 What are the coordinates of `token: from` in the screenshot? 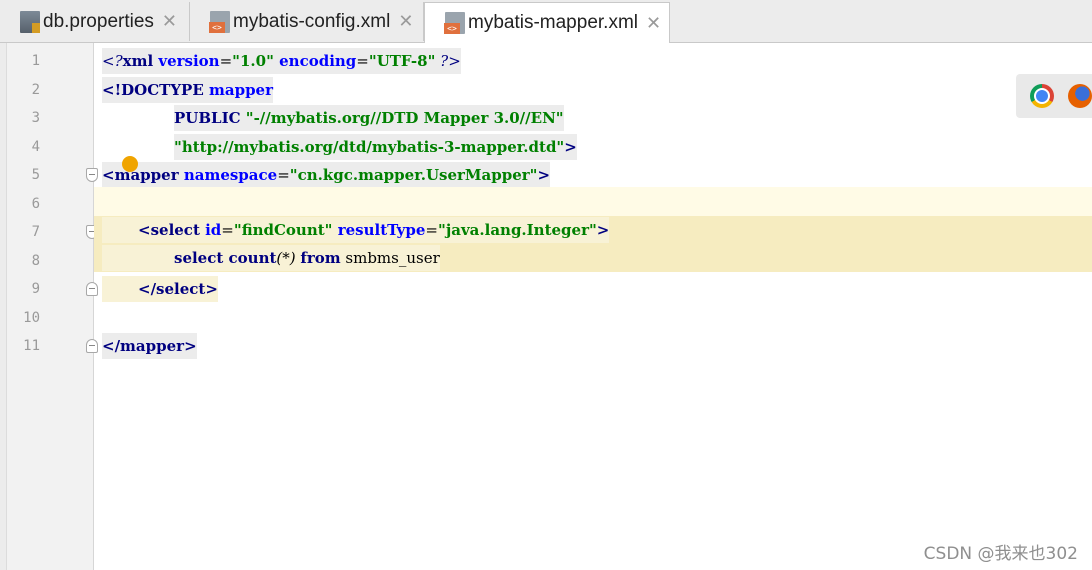 It's located at (320, 258).